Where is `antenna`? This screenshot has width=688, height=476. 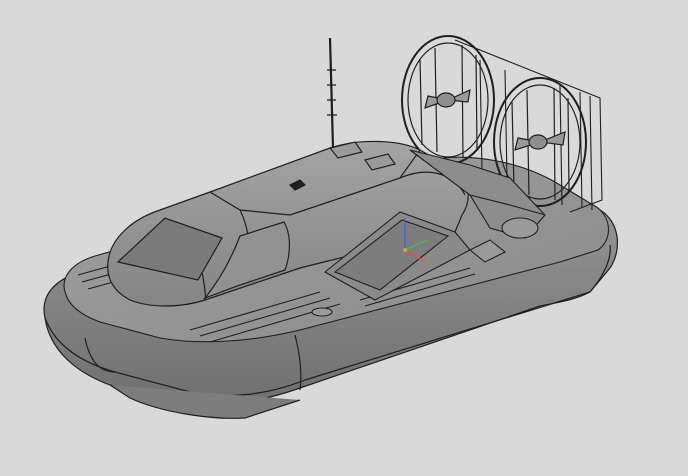 antenna is located at coordinates (332, 93).